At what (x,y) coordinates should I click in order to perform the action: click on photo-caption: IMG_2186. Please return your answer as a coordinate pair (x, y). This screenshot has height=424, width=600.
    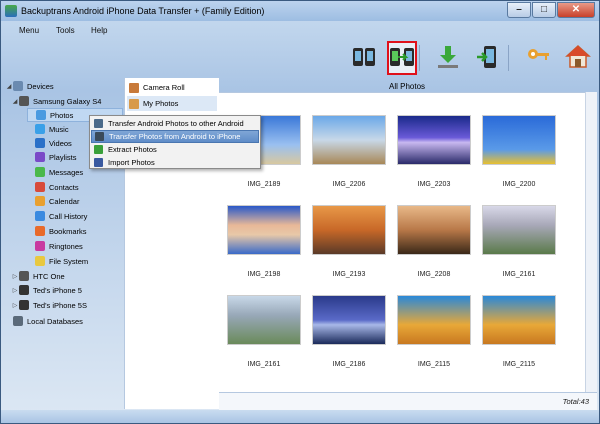
    Looking at the image, I should click on (349, 364).